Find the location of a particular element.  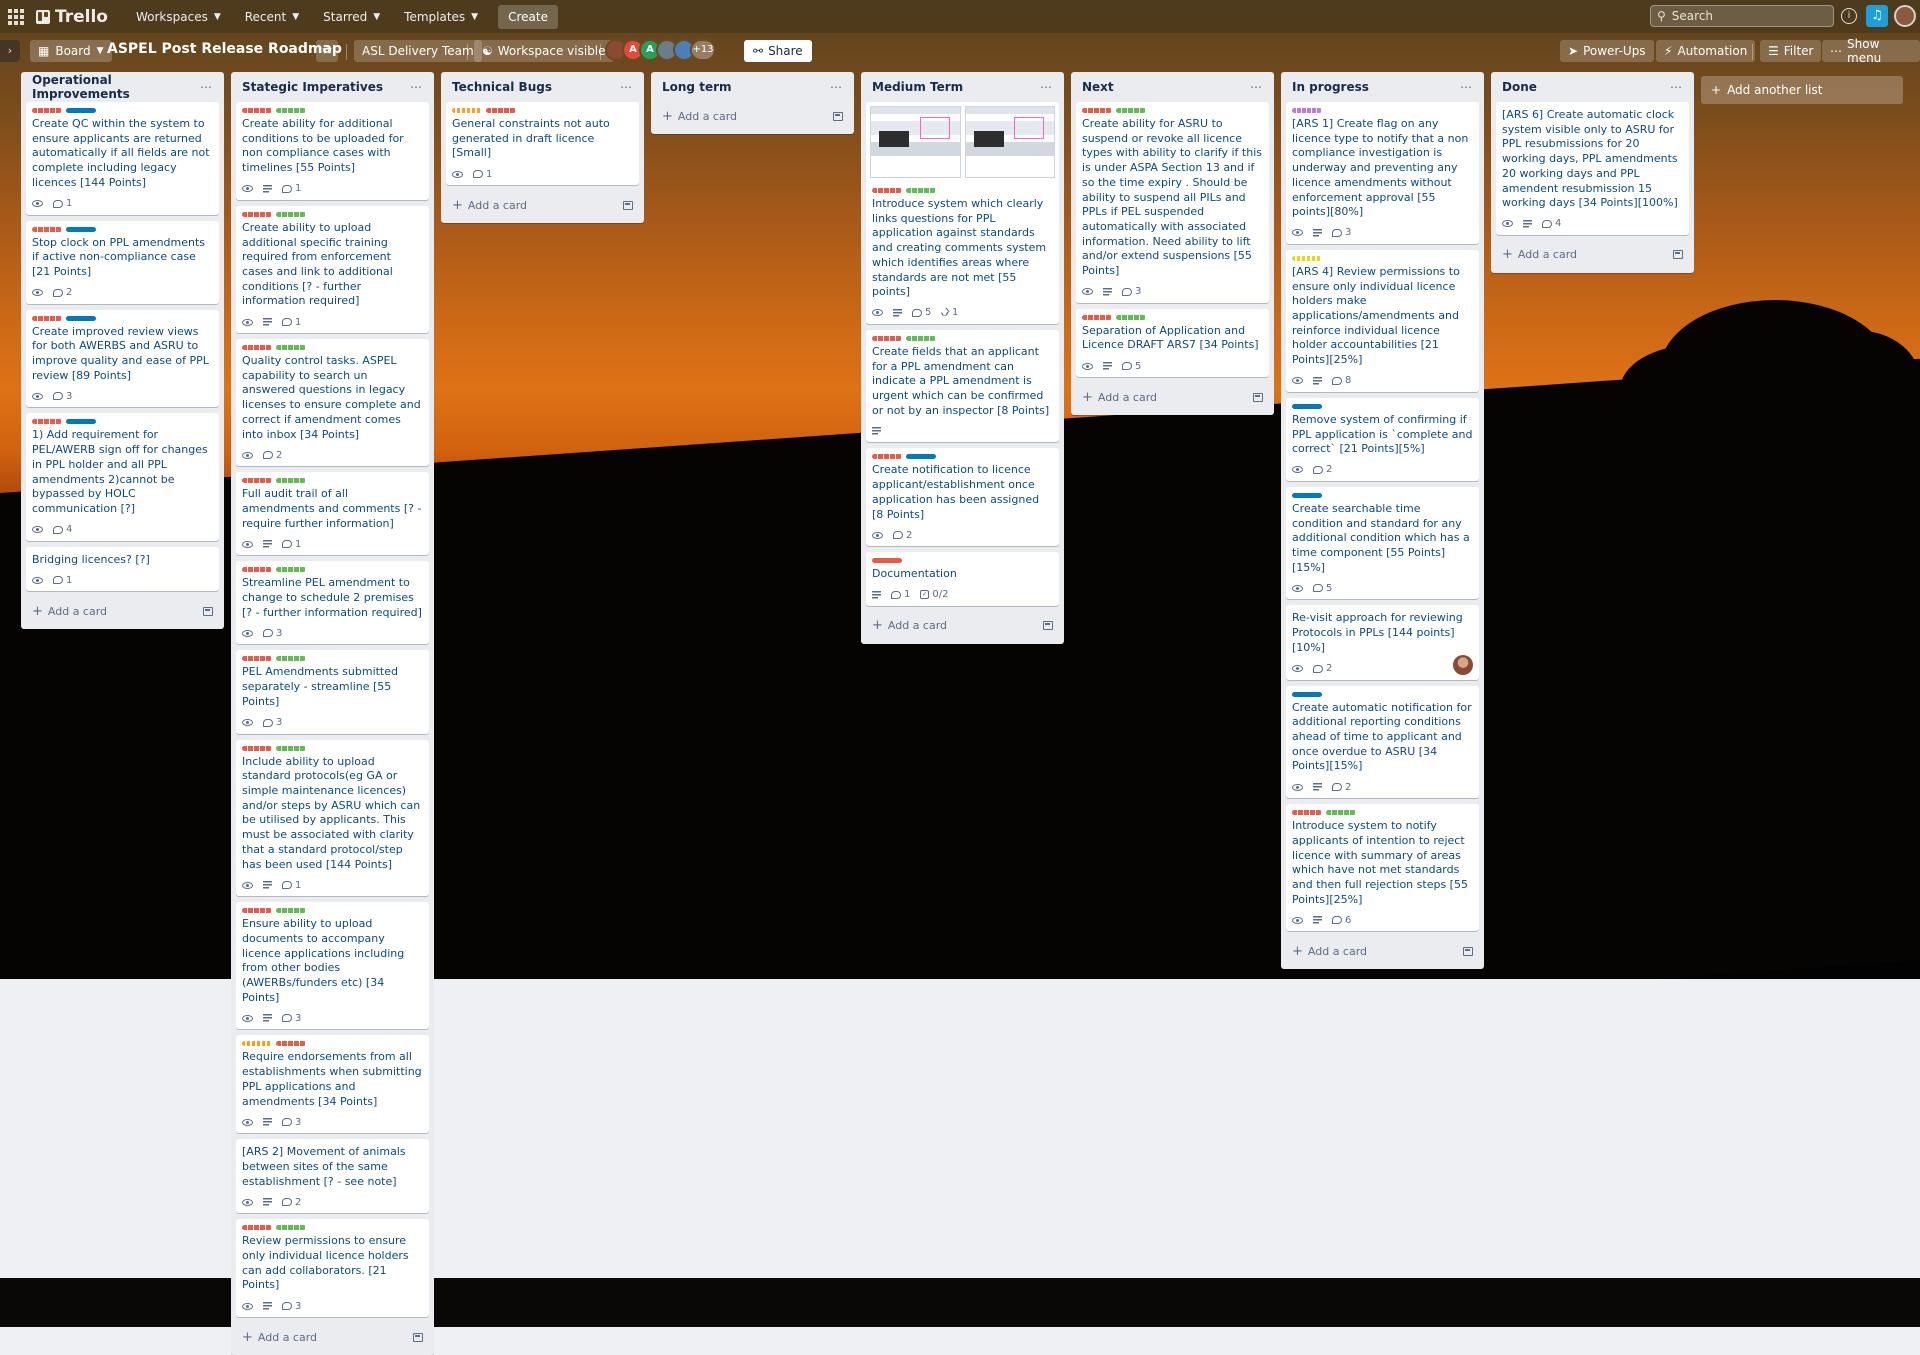

list-header: Stategic Imperatives ⋯ is located at coordinates (332, 87).